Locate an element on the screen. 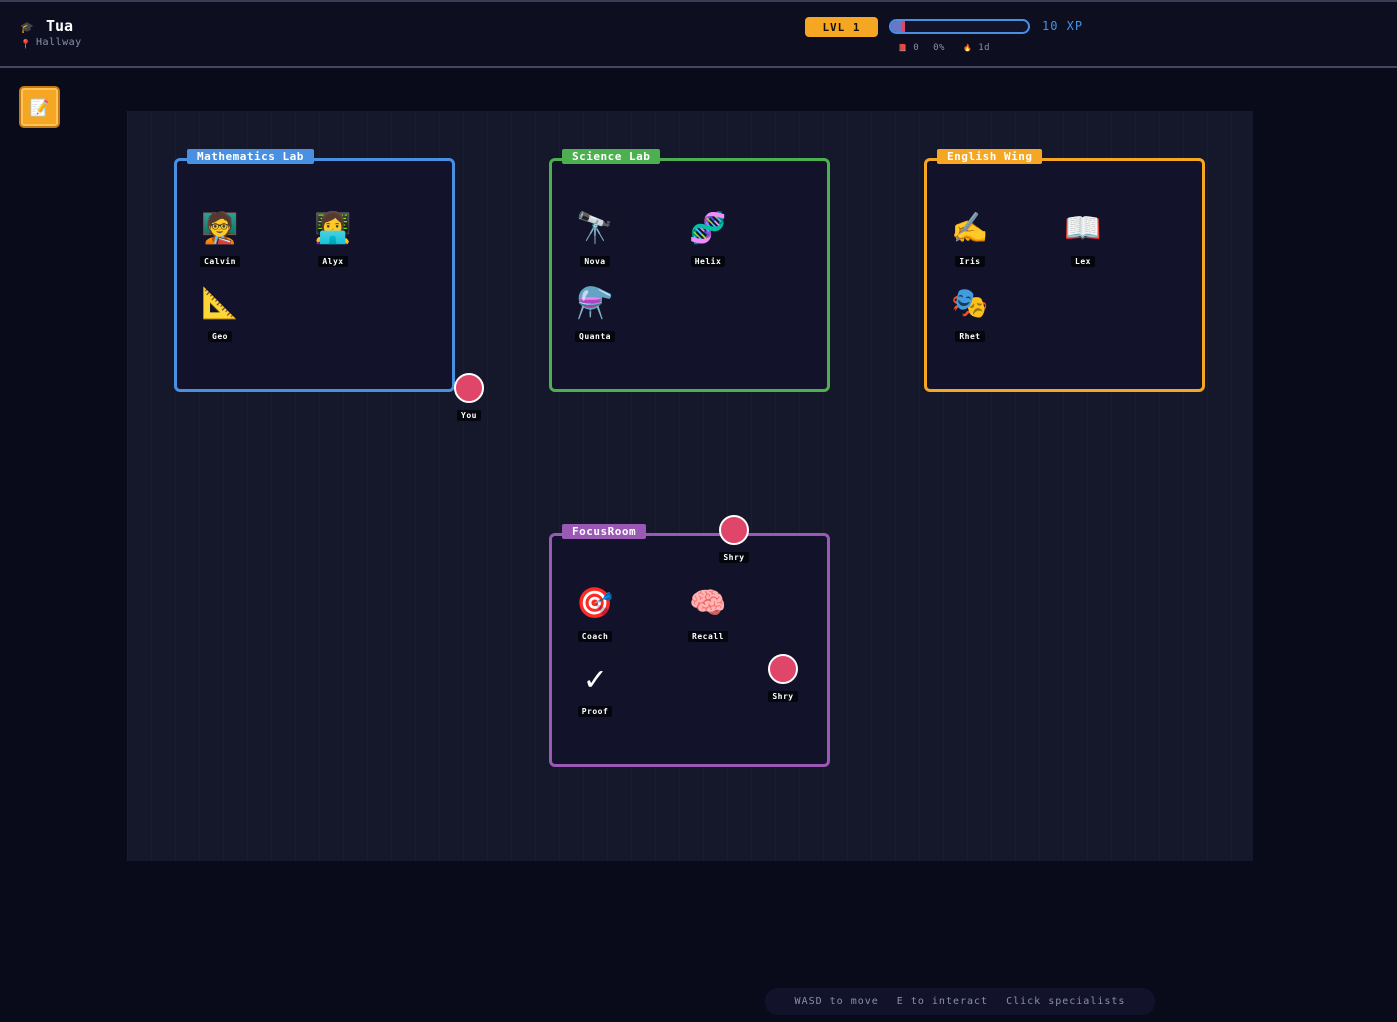 Image resolution: width=1397 pixels, height=1022 pixels. room-title: FocusRoom is located at coordinates (604, 531).